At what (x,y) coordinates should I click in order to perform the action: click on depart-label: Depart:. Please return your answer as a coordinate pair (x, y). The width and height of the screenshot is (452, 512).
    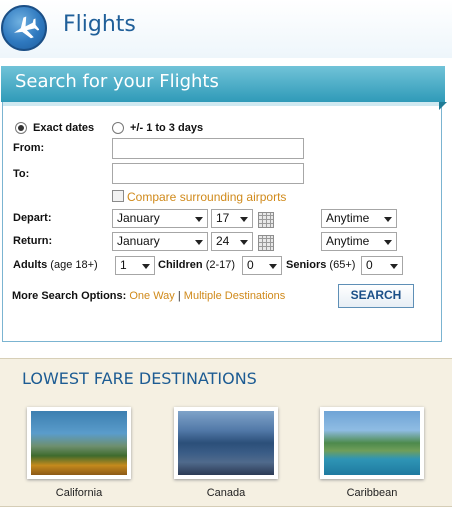
    Looking at the image, I should click on (32, 218).